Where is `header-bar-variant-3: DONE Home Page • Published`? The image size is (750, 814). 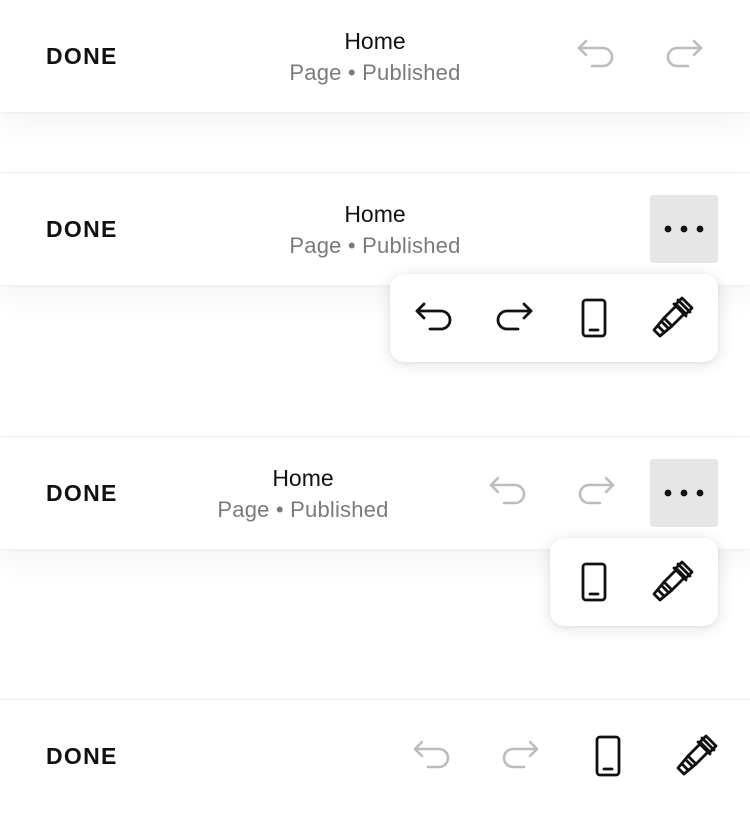 header-bar-variant-3: DONE Home Page • Published is located at coordinates (375, 492).